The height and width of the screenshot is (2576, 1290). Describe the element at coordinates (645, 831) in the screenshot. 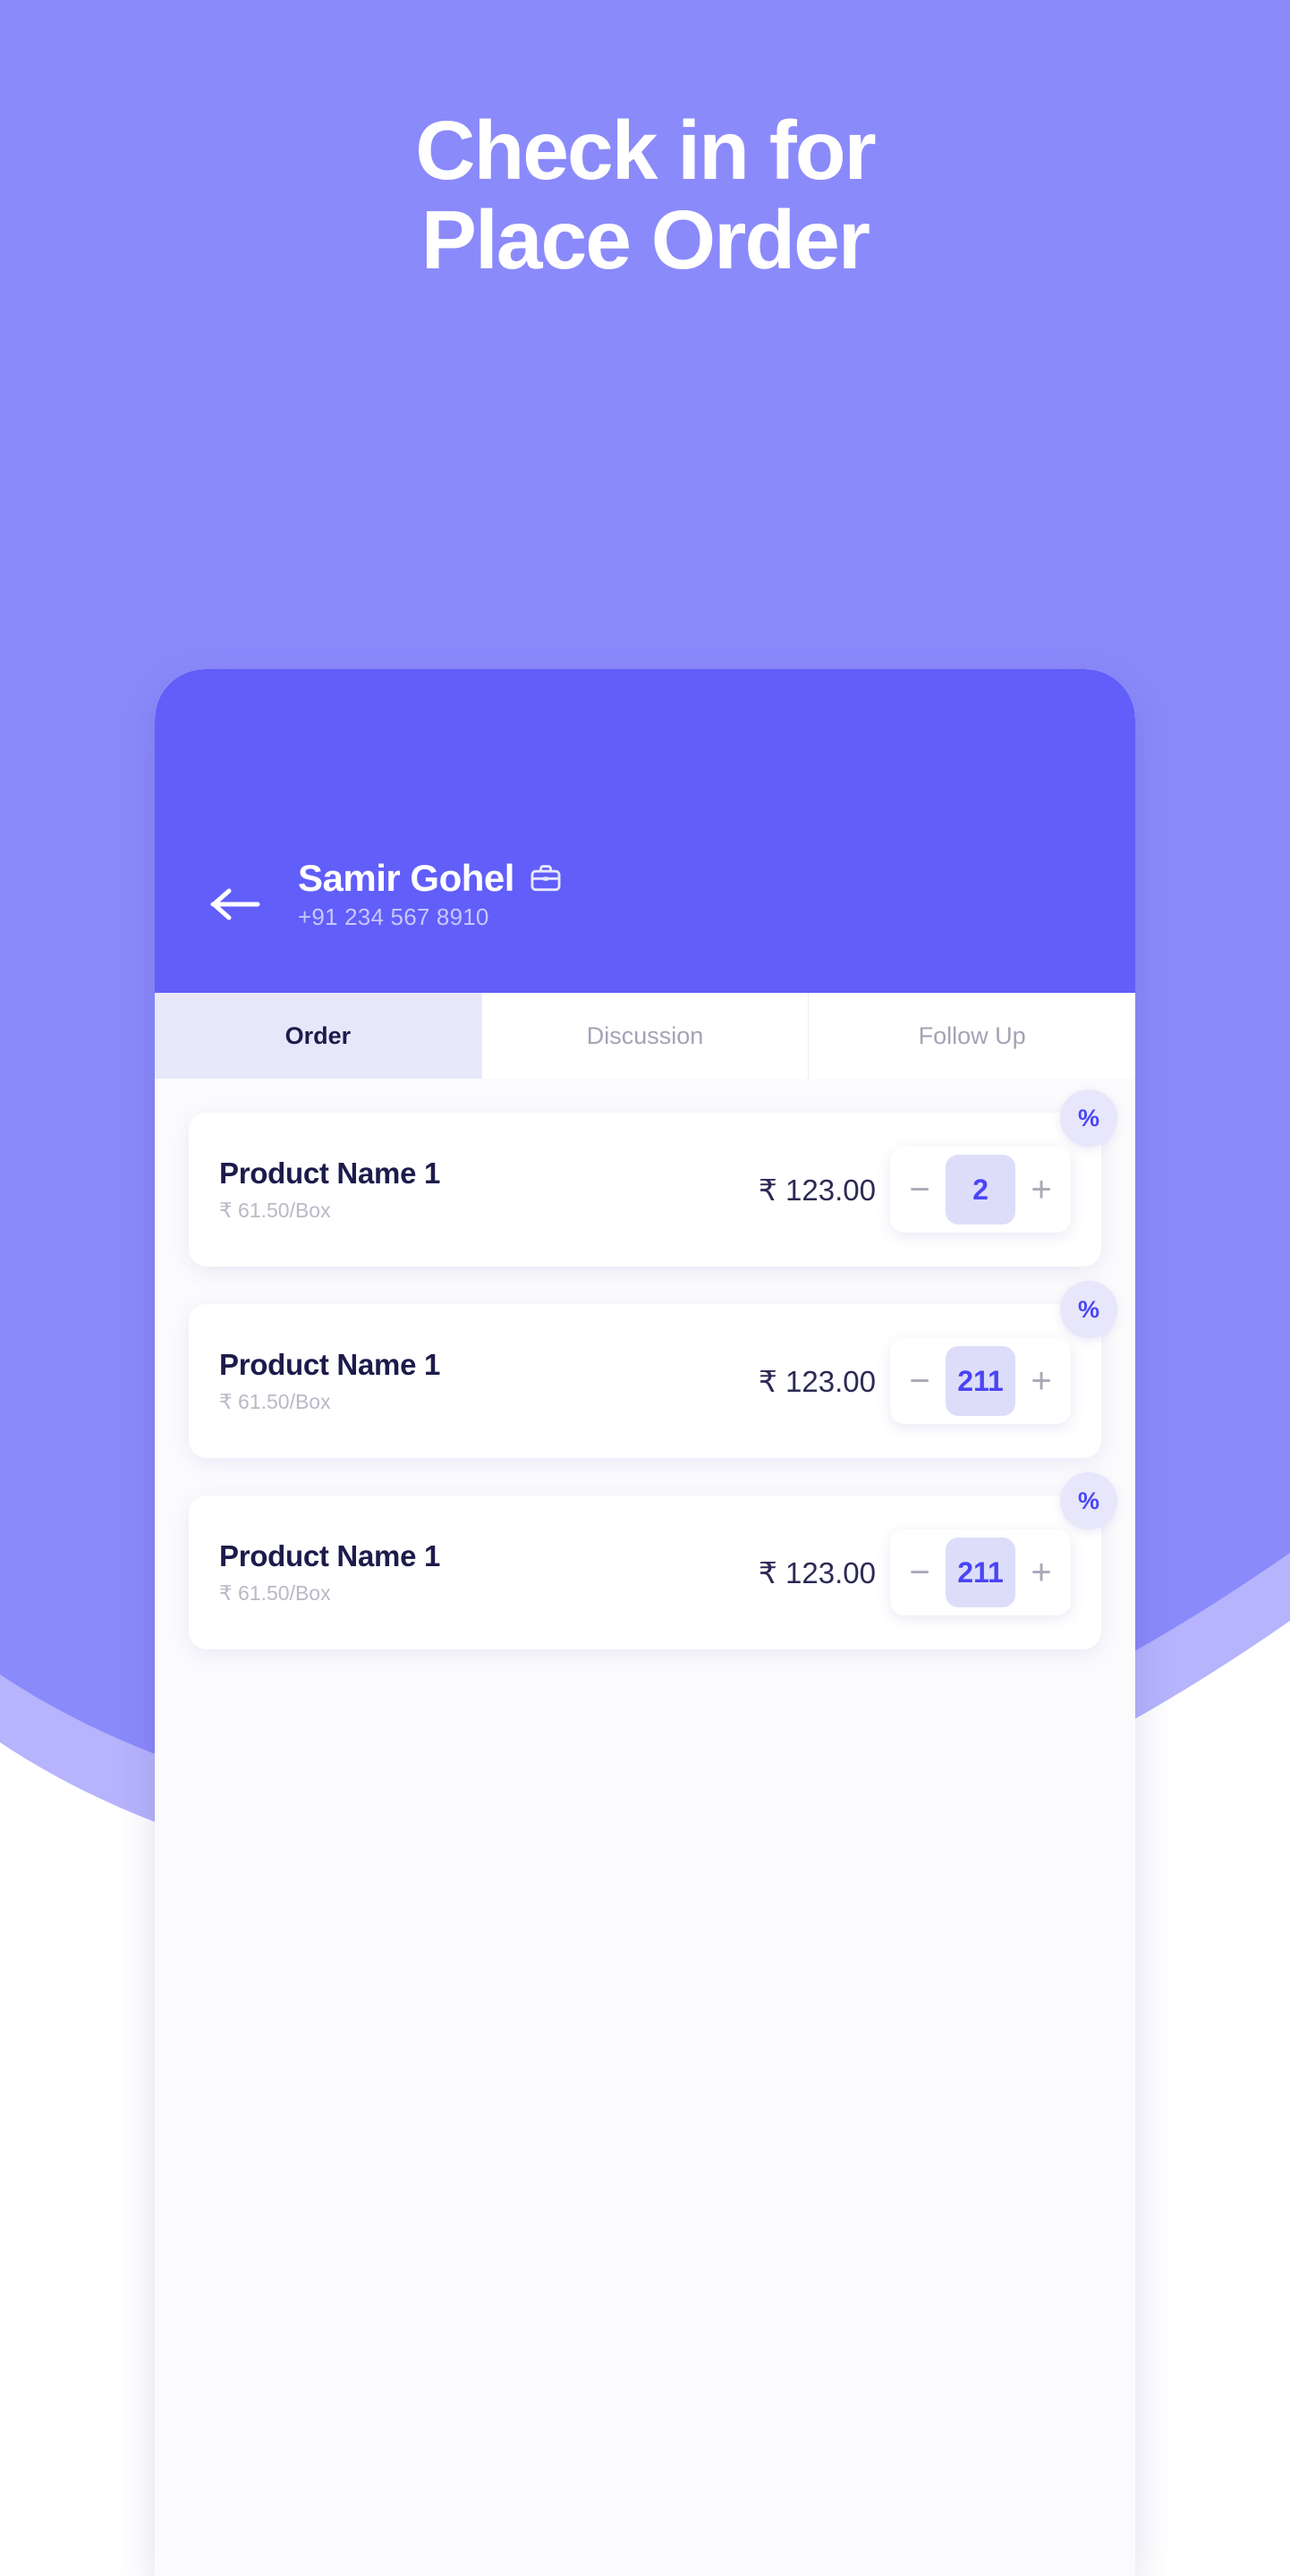

I see `app-header: Samir Gohel +91 234 567 8910` at that location.